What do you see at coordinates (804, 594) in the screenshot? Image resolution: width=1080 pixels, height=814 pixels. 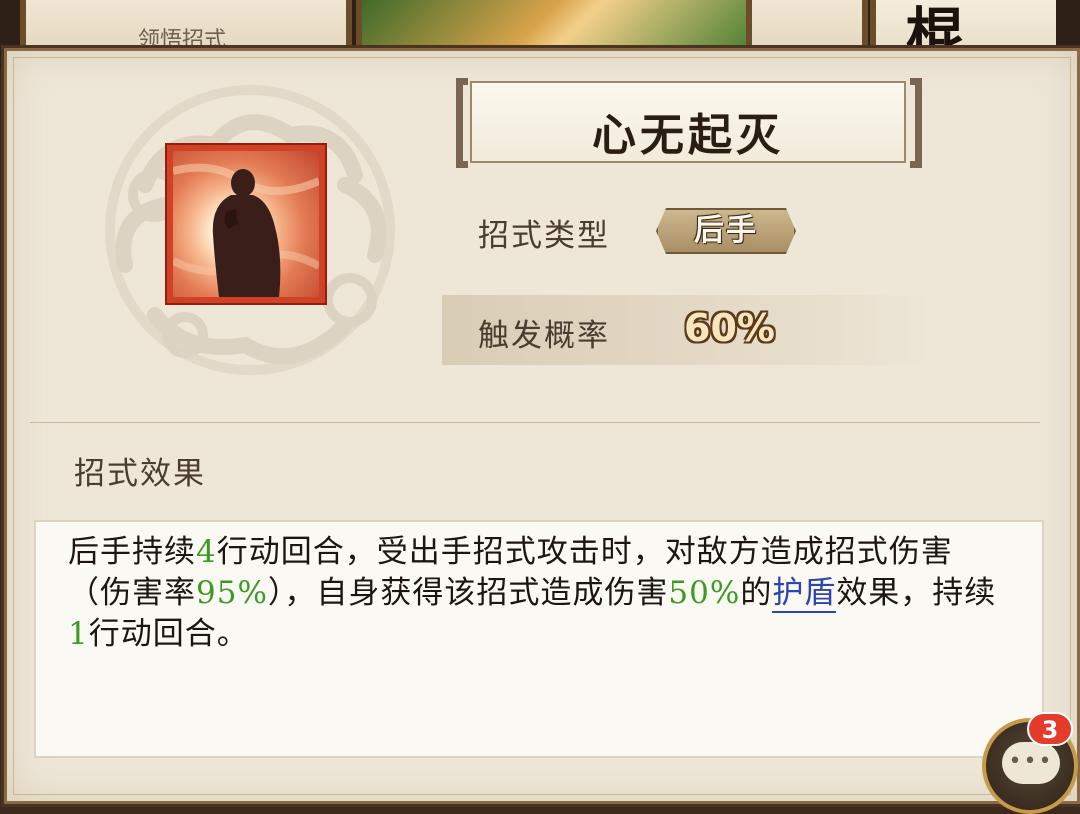 I see `shield-keyword-link: 护盾` at bounding box center [804, 594].